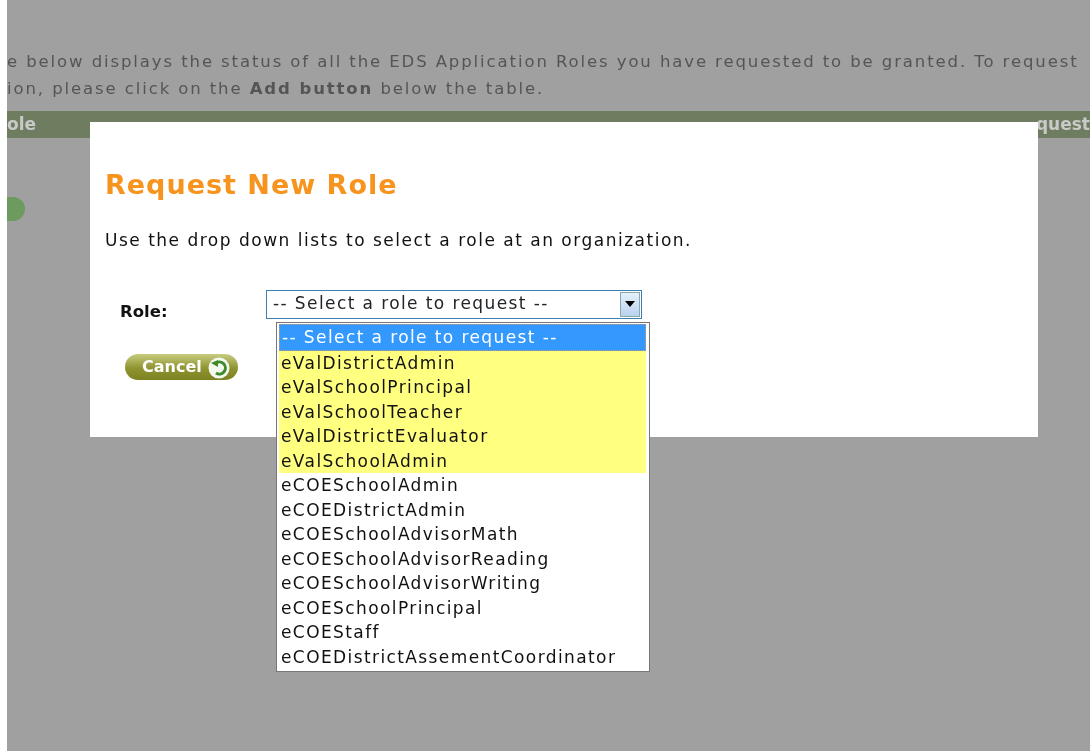 Image resolution: width=1090 pixels, height=751 pixels. I want to click on intro-paragraph: e below displays the status of all the EDS Application Roles you have requested to be granted. To request ion, please click on the Add button below the table., so click(543, 75).